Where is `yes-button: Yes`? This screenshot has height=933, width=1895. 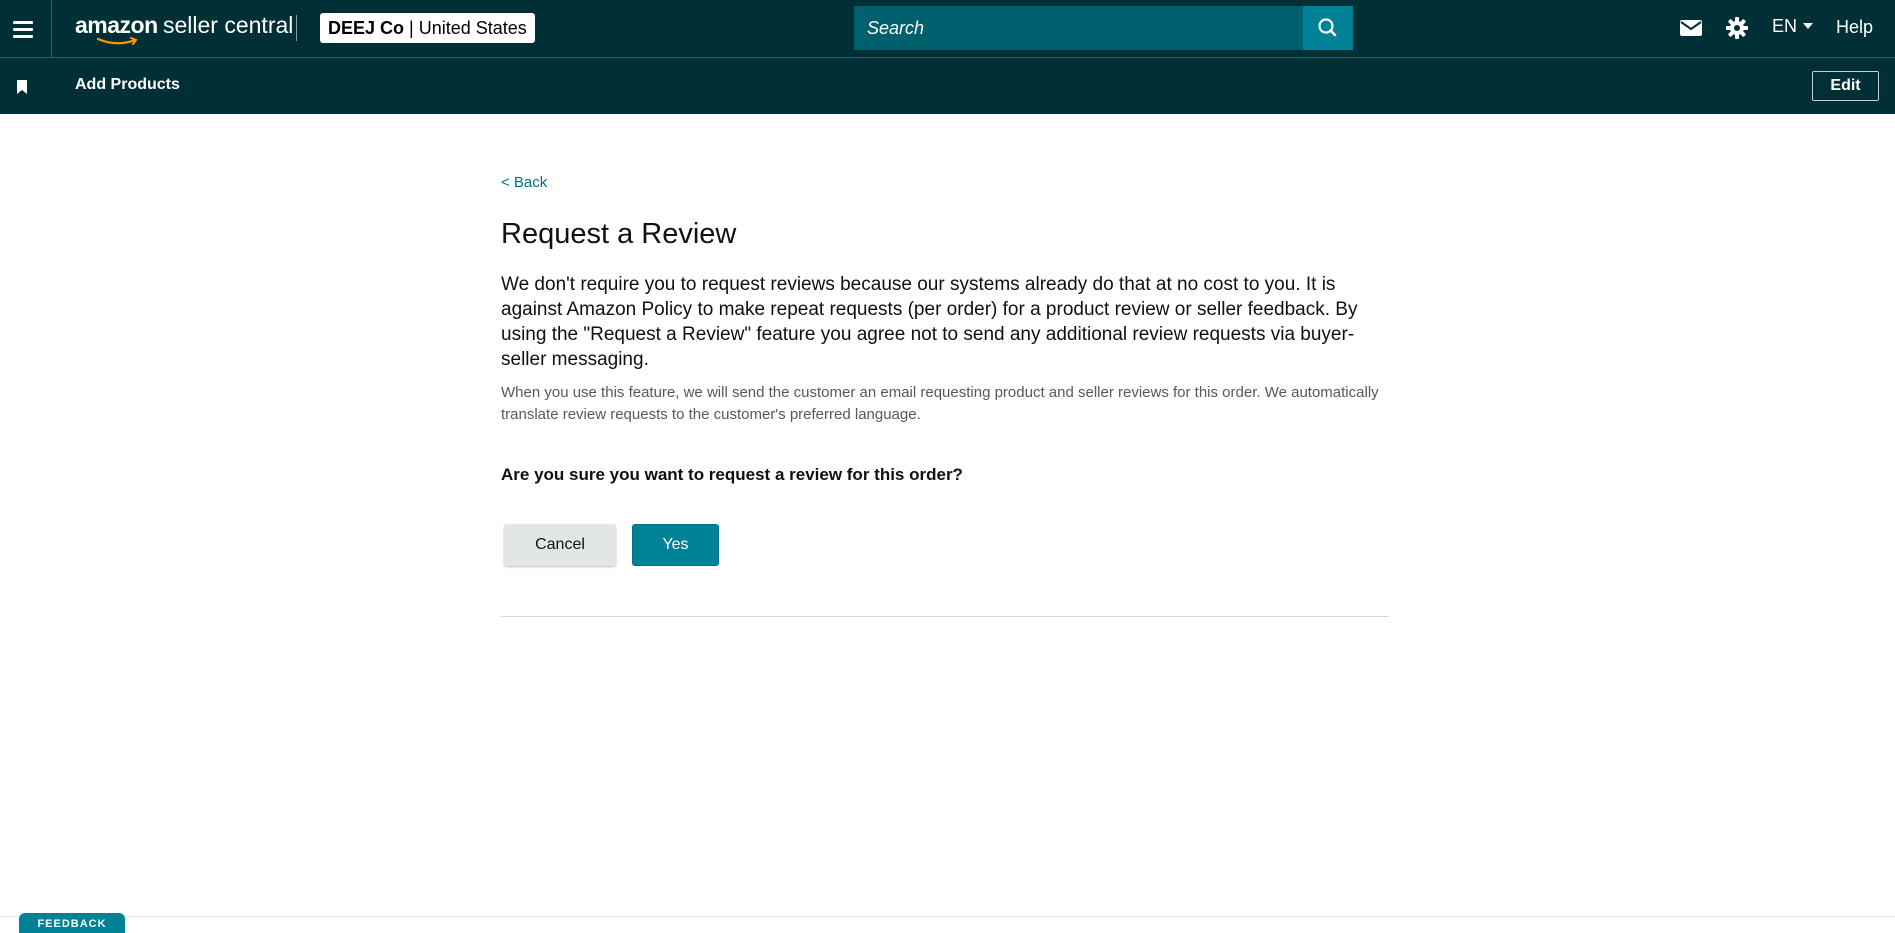 yes-button: Yes is located at coordinates (675, 545).